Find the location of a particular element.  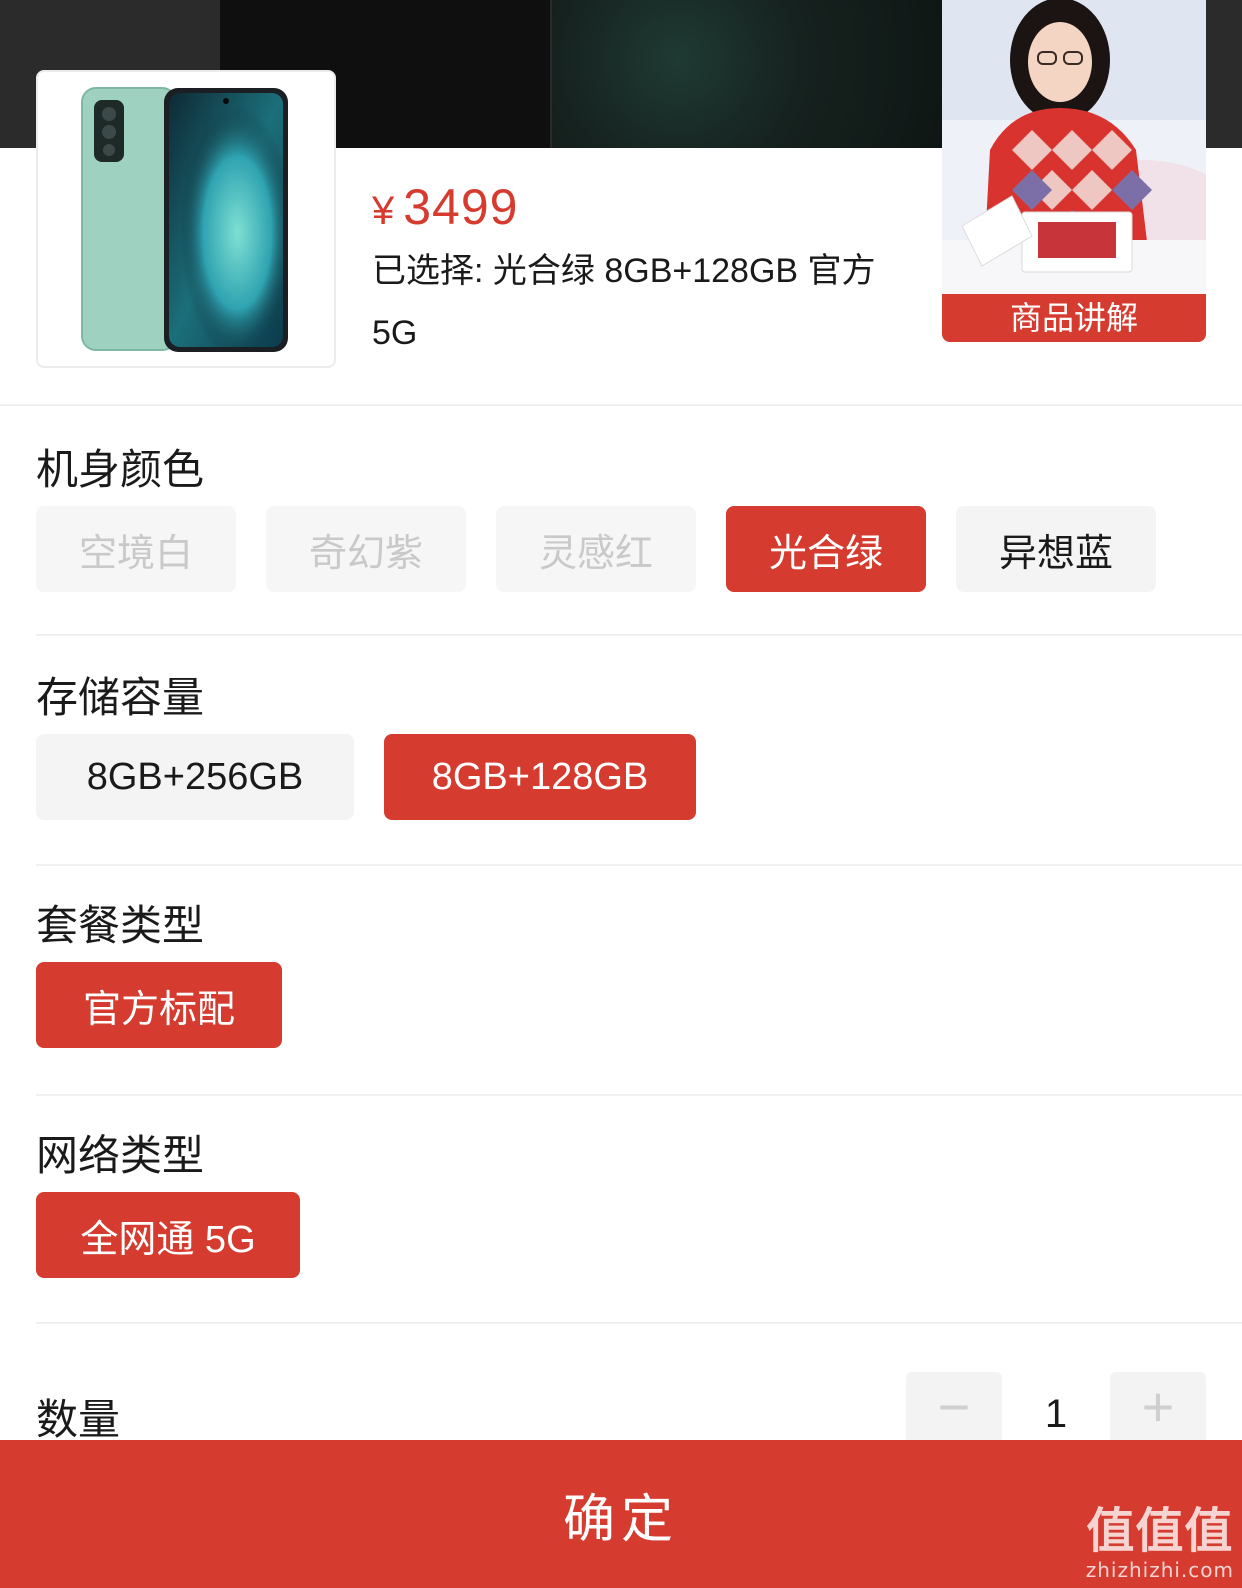

color-option-white: 空境白 is located at coordinates (136, 549).